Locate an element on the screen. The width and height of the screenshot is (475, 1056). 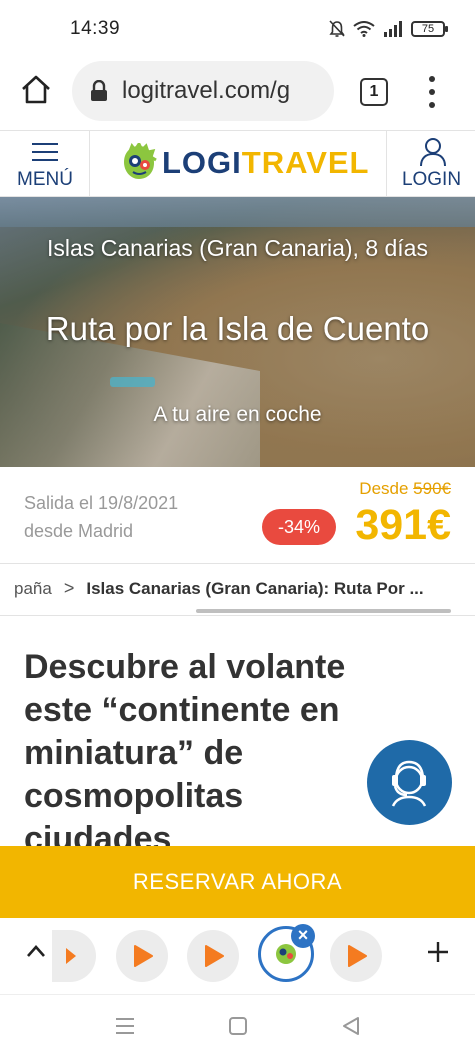
hamburger-icon is located at coordinates (45, 152).